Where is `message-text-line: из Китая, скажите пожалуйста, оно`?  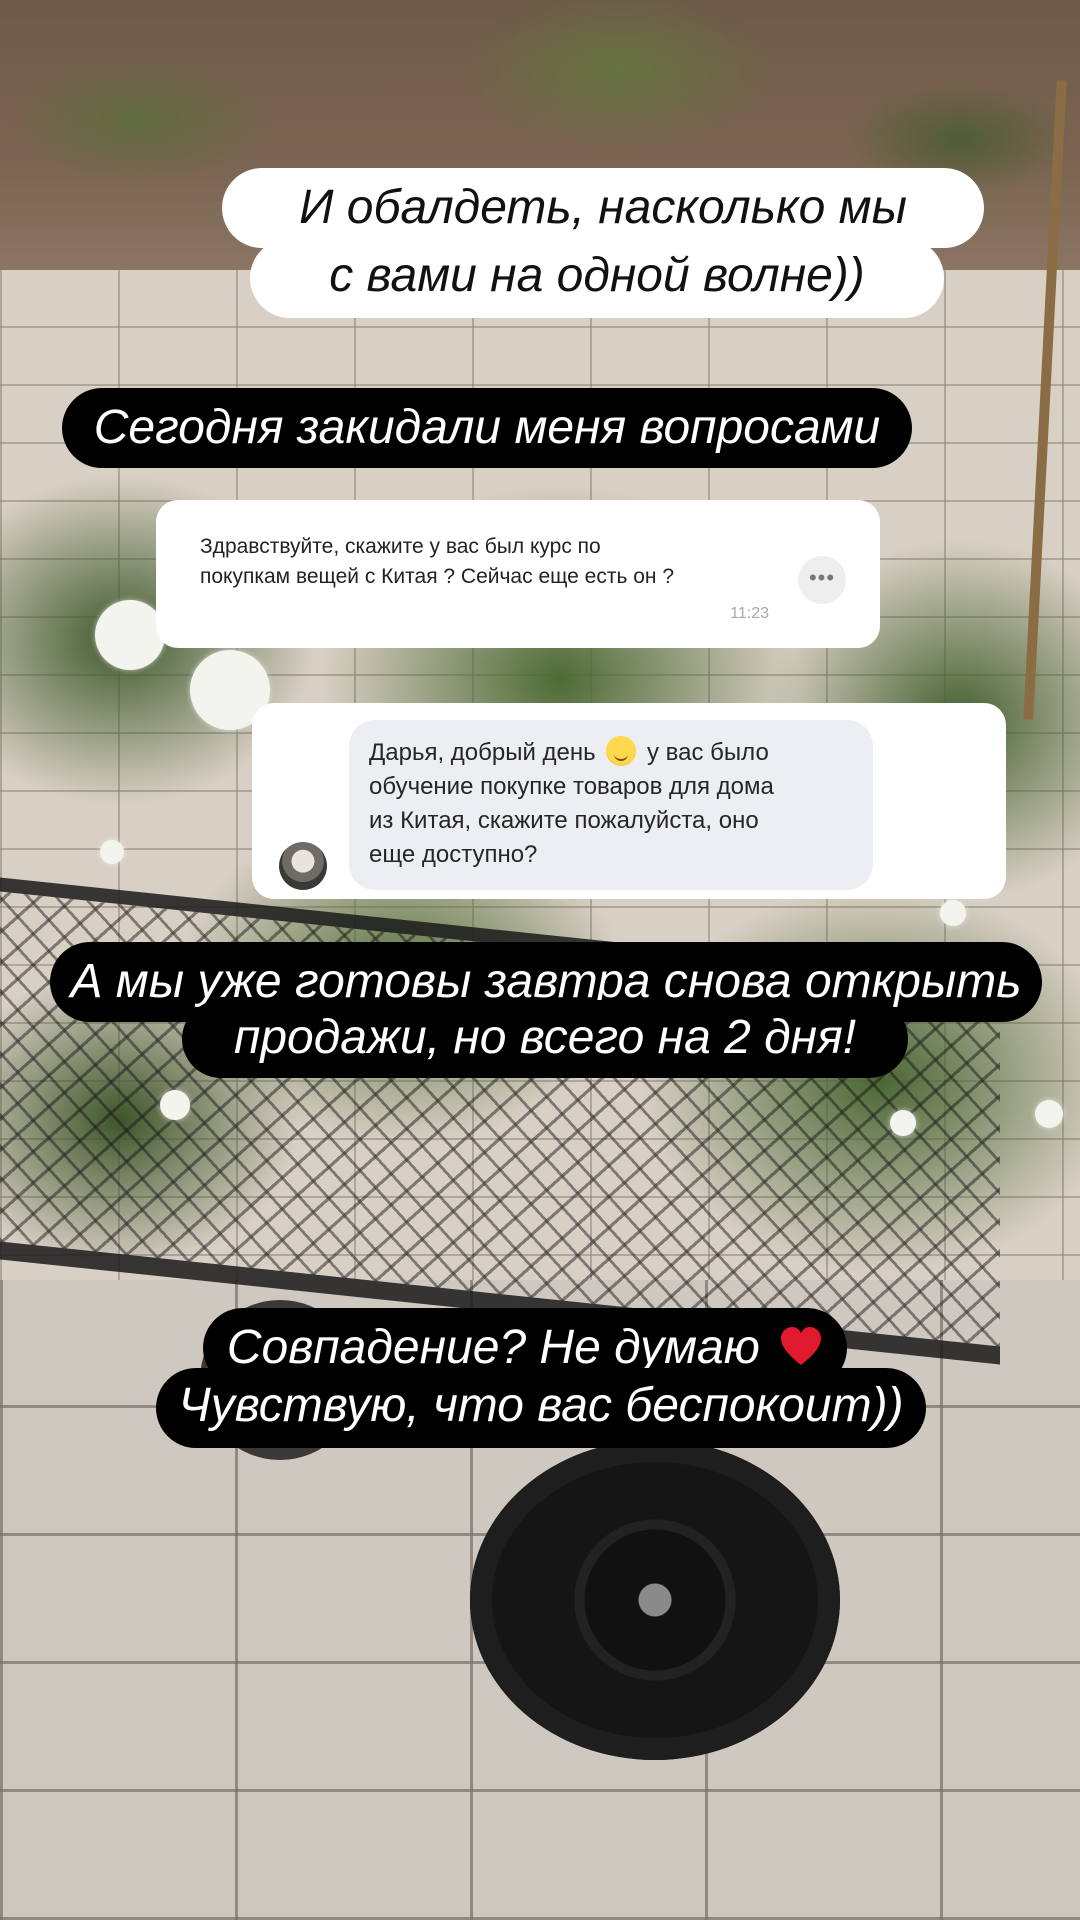 message-text-line: из Китая, скажите пожалуйста, оно is located at coordinates (564, 820).